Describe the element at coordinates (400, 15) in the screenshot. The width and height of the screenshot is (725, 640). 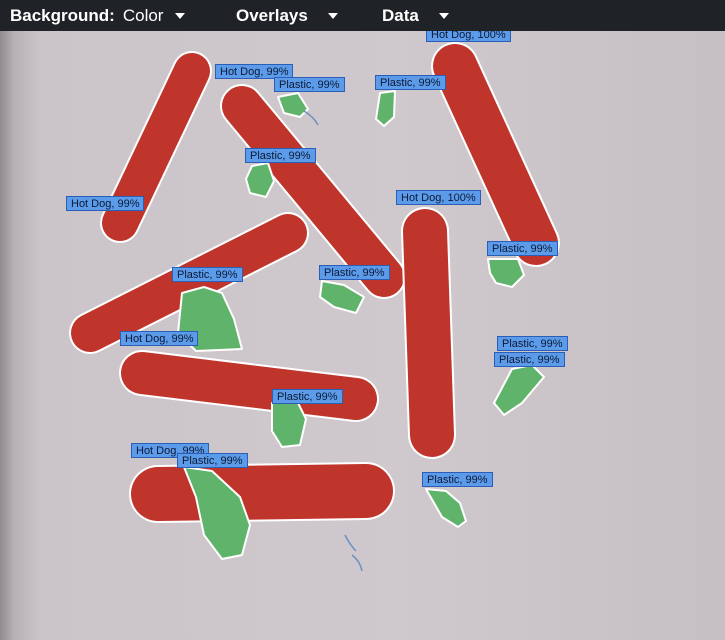
I see `data-label: Data` at that location.